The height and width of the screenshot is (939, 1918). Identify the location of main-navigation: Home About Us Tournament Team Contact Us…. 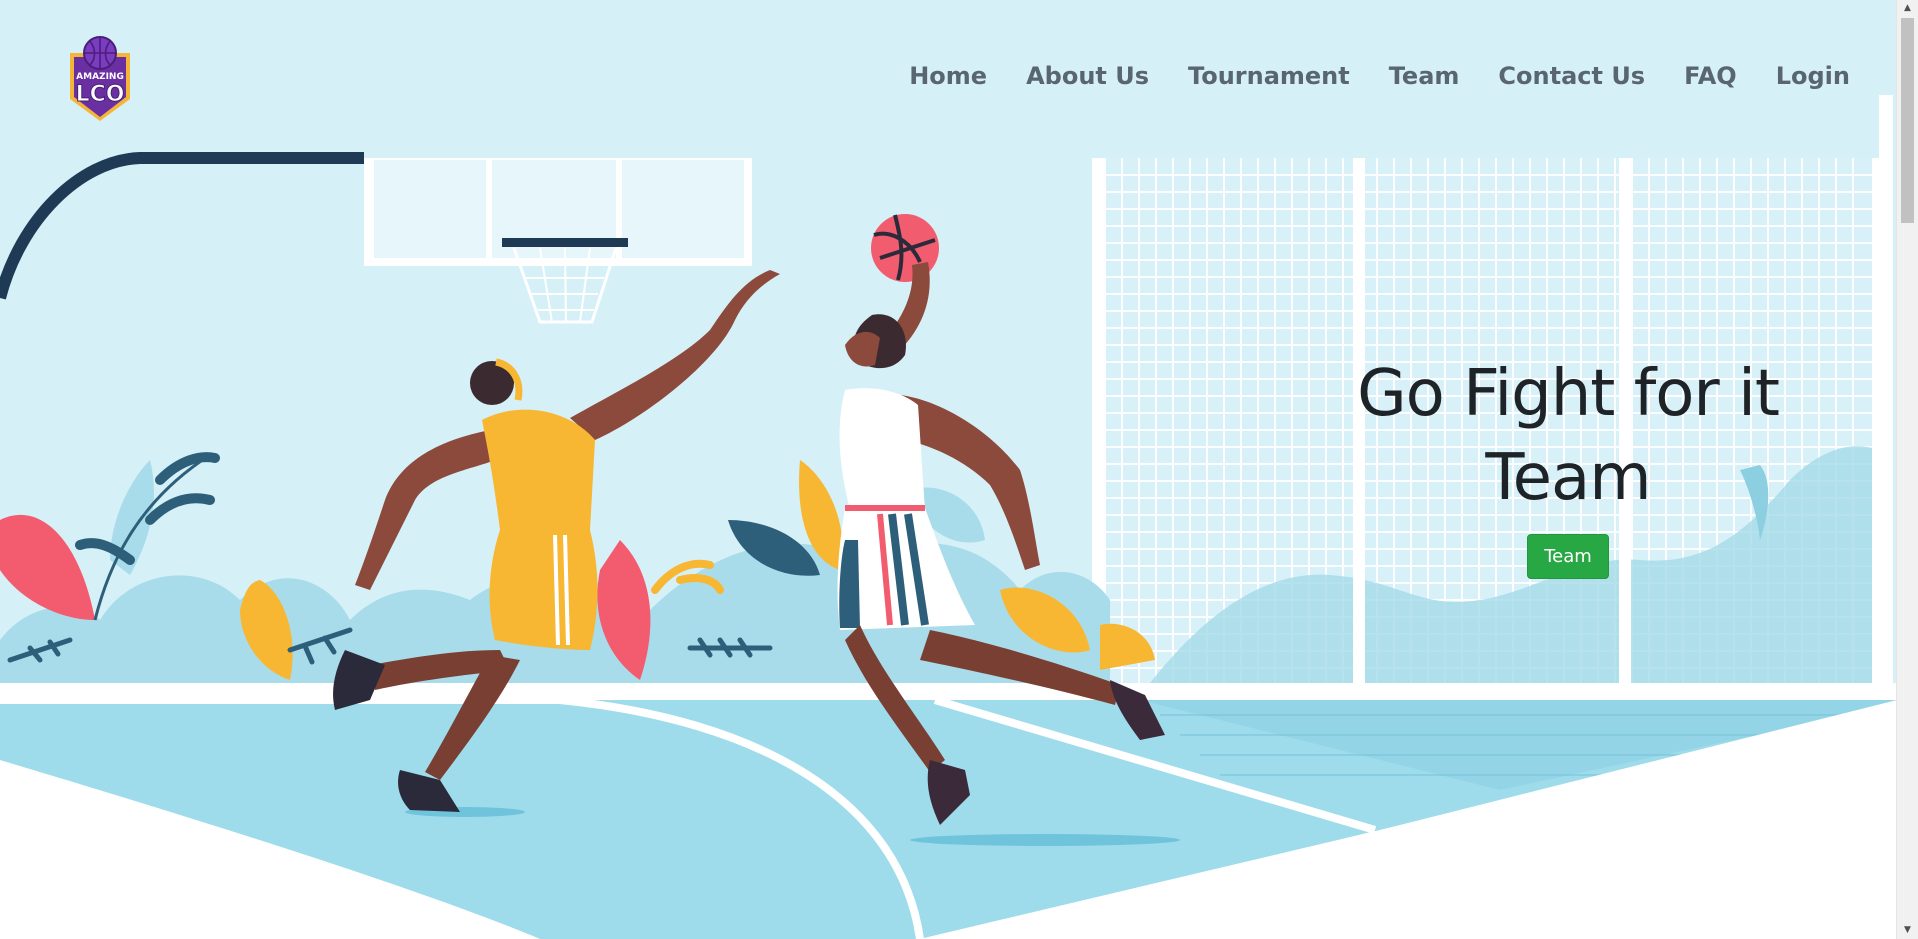
(1360, 76).